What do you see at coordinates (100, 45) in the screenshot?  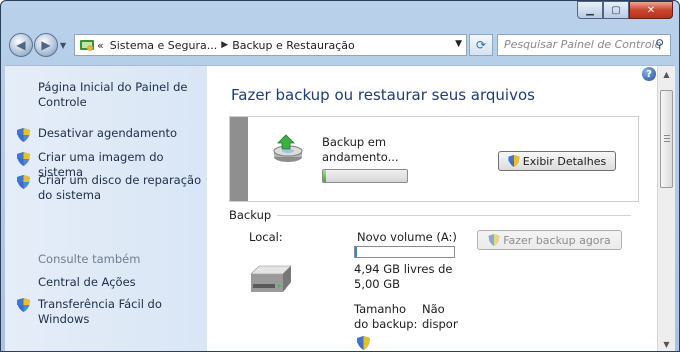 I see `breadcrumb-overflow: «` at bounding box center [100, 45].